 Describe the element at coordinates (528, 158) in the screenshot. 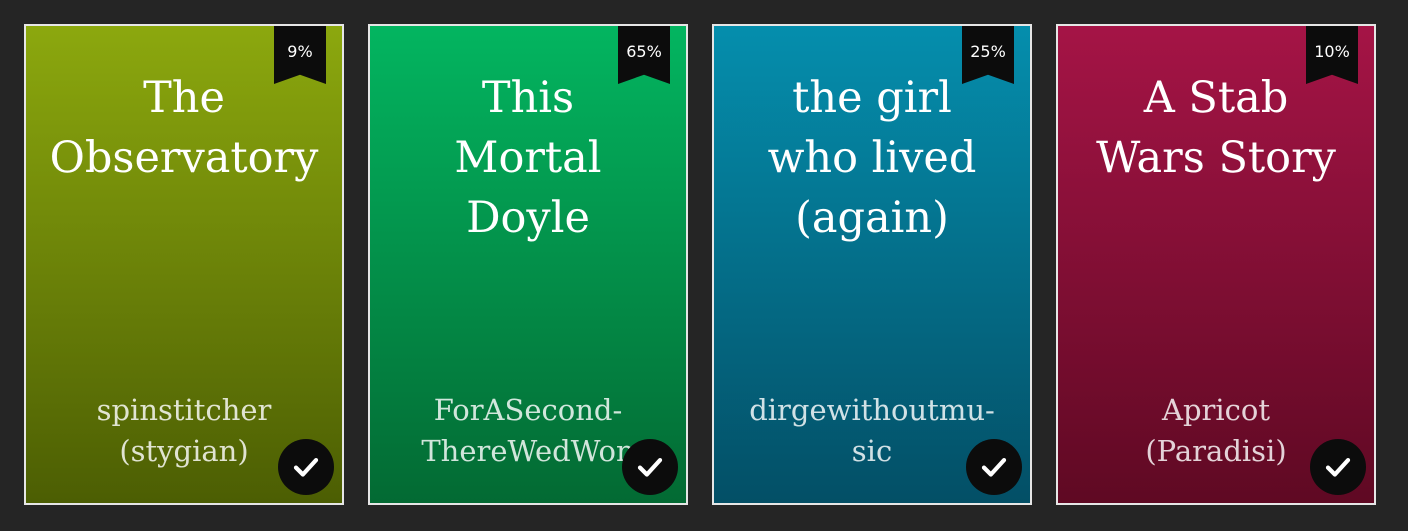

I see `book-title: This Mortal Doyle` at that location.